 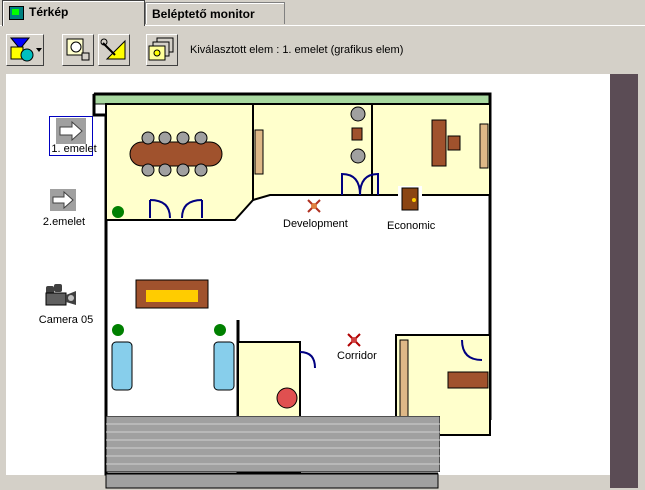 I want to click on tab-label: Beléptető monitor, so click(x=203, y=14).